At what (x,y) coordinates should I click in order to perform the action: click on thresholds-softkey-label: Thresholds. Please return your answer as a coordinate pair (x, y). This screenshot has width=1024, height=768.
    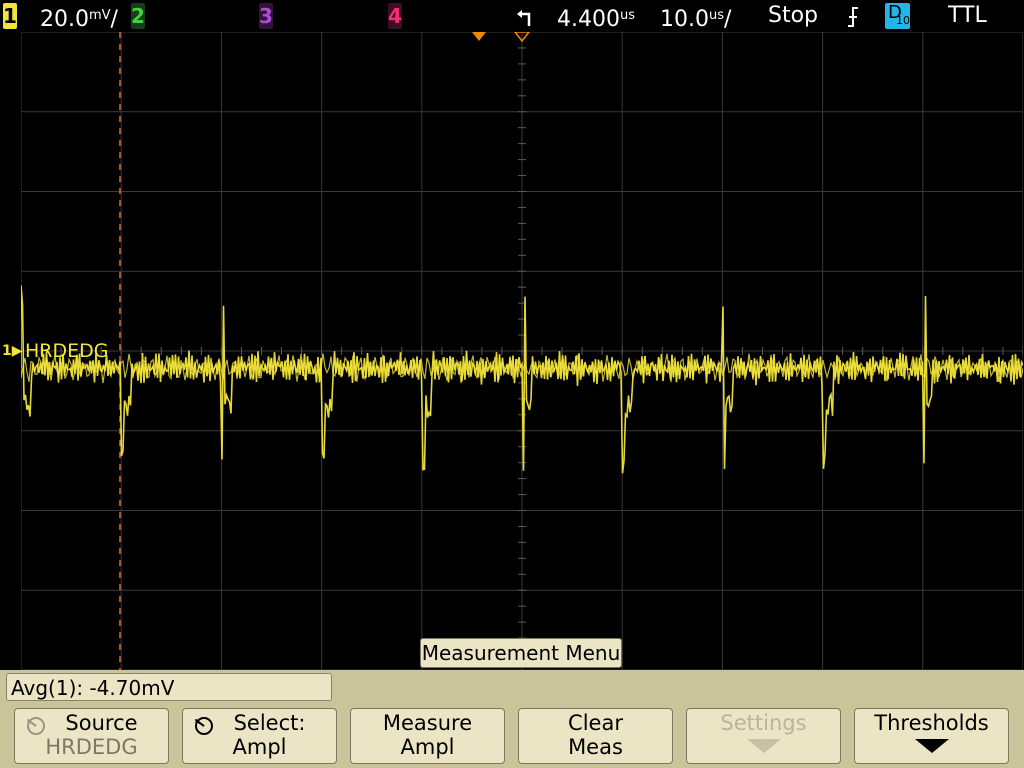
    Looking at the image, I should click on (931, 723).